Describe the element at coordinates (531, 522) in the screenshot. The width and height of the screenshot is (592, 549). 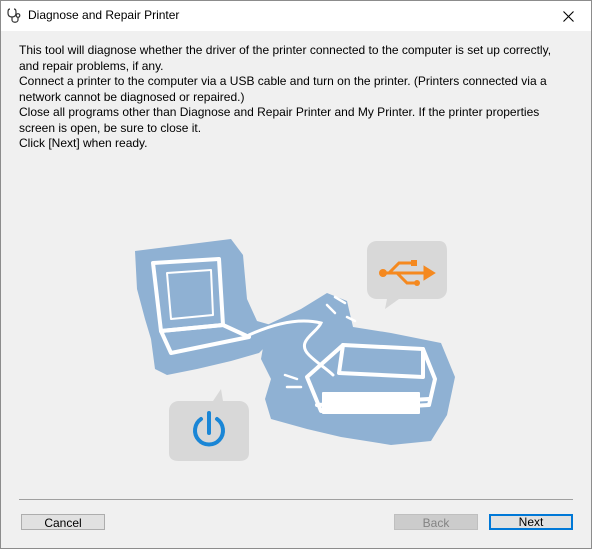
I see `next-button: Next` at that location.